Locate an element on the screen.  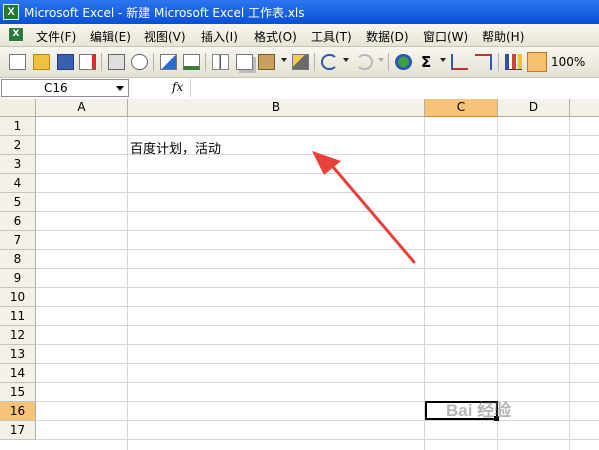
undo-icon is located at coordinates (329, 62).